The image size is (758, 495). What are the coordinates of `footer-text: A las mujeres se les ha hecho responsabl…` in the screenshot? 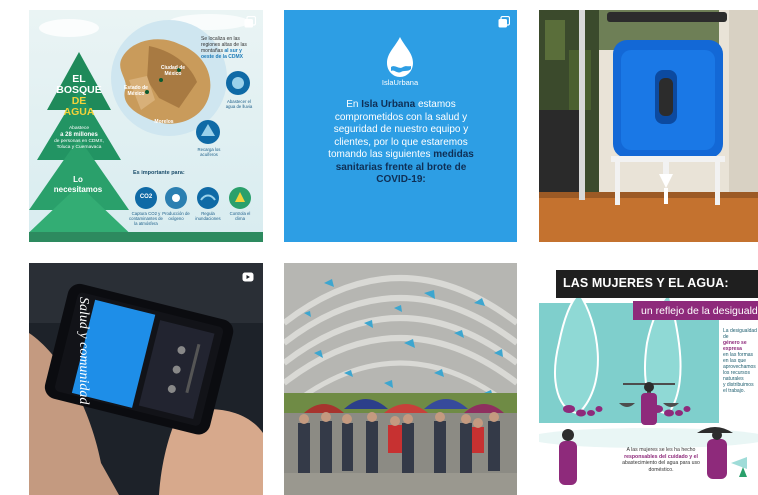 It's located at (661, 460).